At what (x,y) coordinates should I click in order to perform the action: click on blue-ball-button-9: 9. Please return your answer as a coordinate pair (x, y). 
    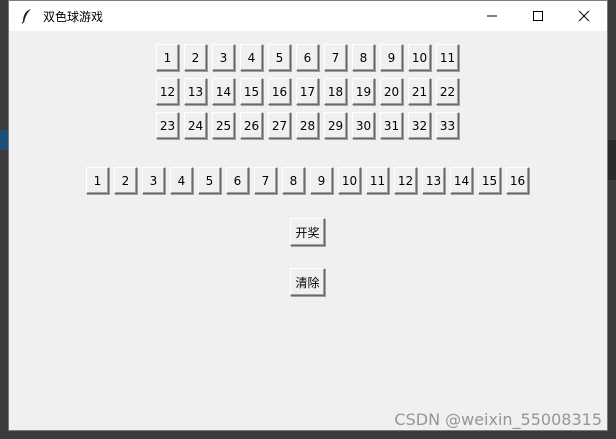
    Looking at the image, I should click on (321, 180).